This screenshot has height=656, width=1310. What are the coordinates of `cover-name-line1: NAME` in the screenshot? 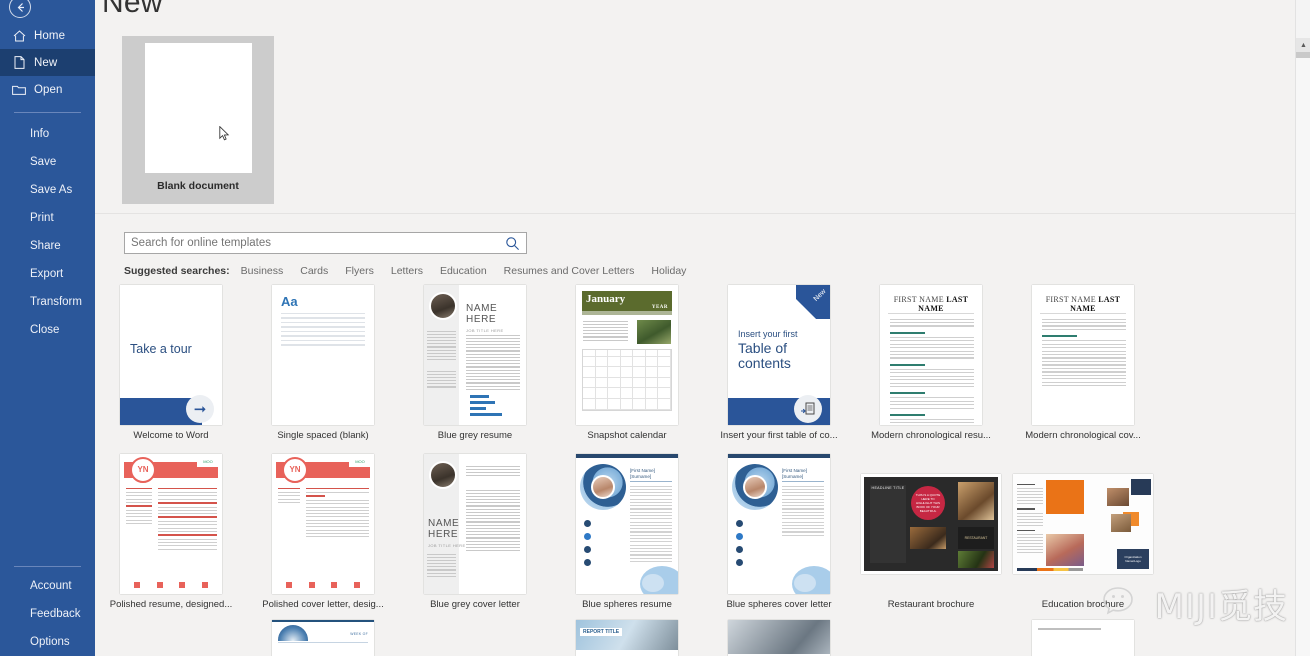 It's located at (444, 523).